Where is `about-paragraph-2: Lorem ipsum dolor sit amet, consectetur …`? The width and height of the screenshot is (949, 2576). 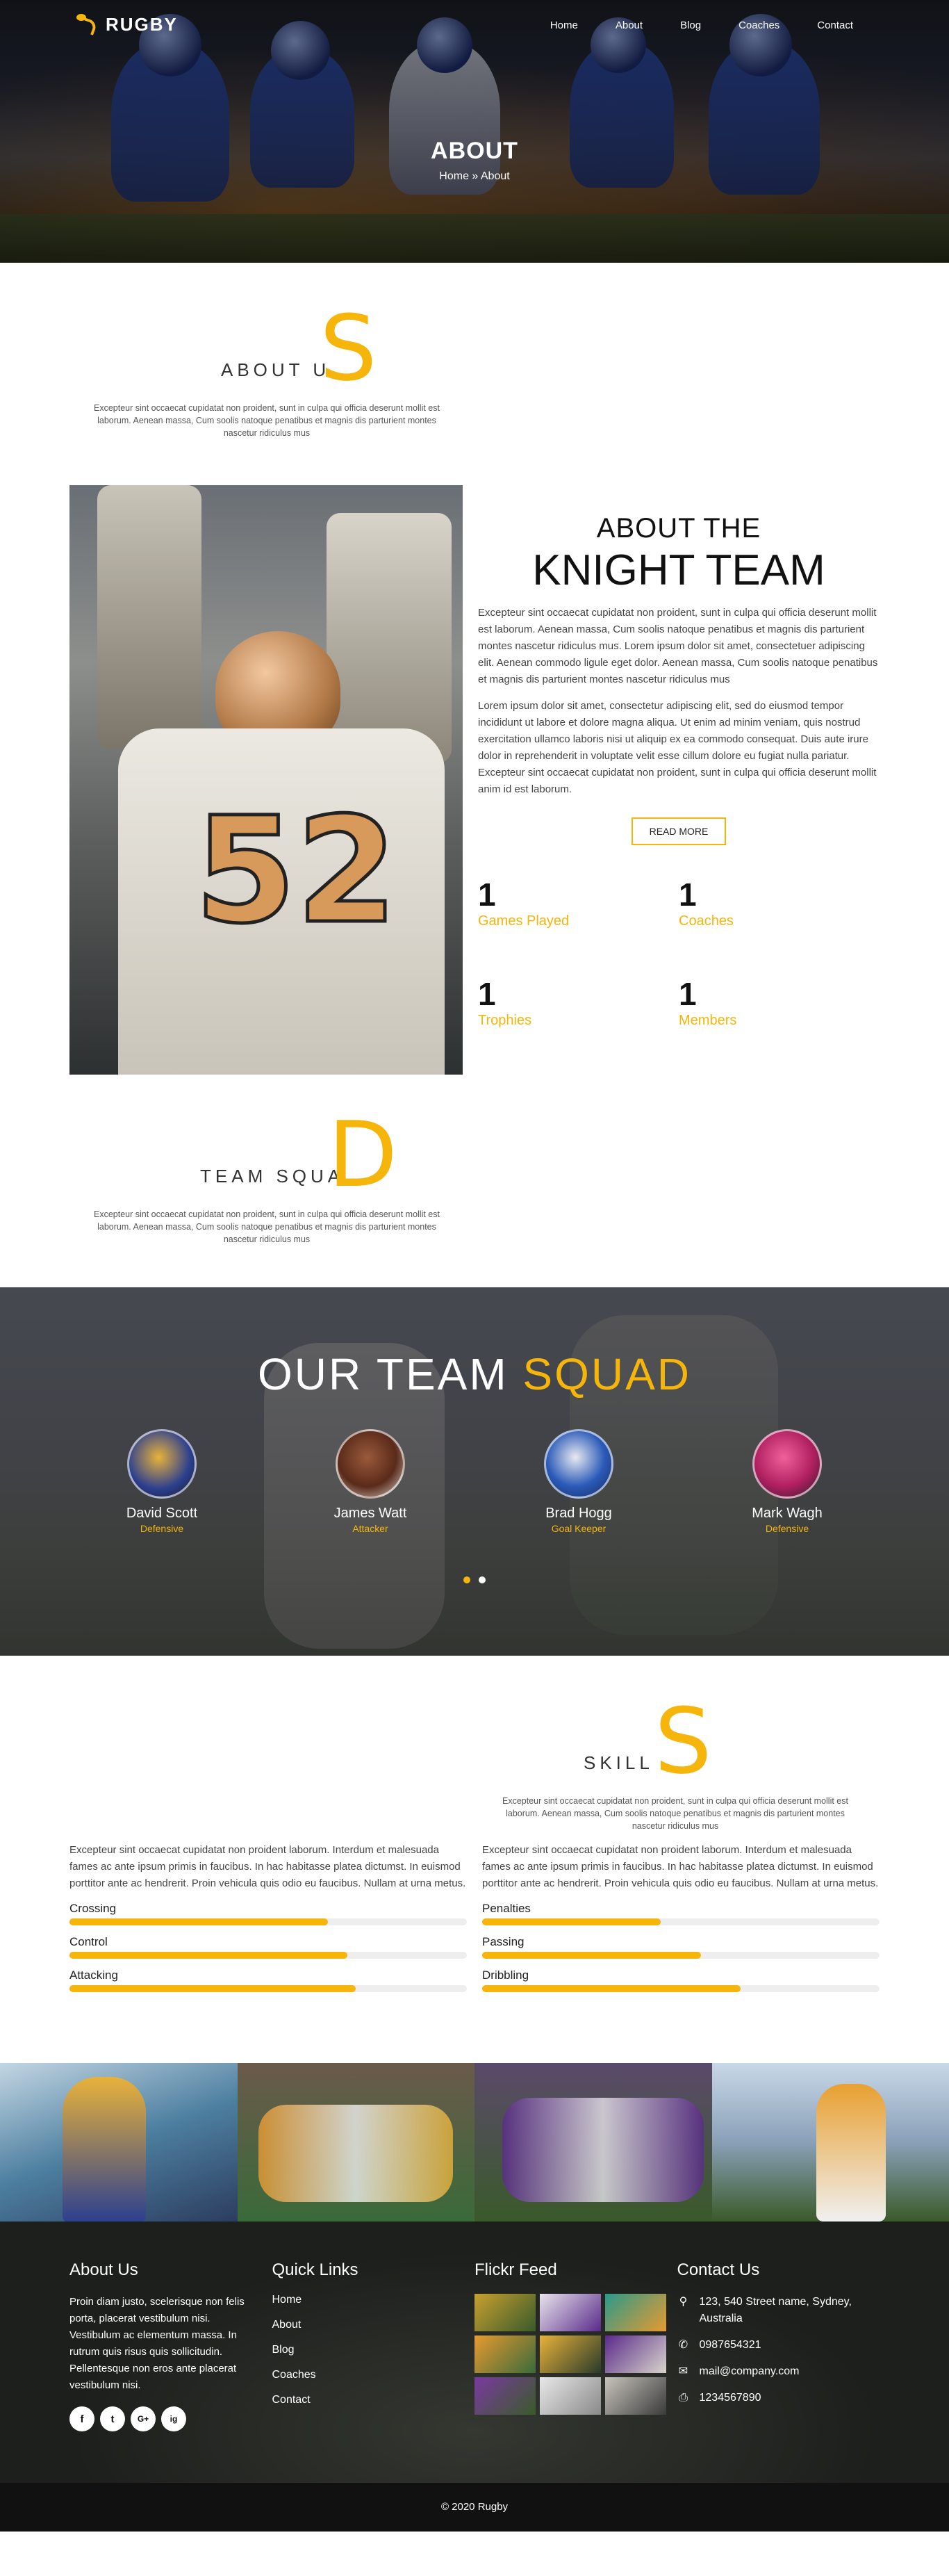
about-paragraph-2: Lorem ipsum dolor sit amet, consectetur … is located at coordinates (677, 747).